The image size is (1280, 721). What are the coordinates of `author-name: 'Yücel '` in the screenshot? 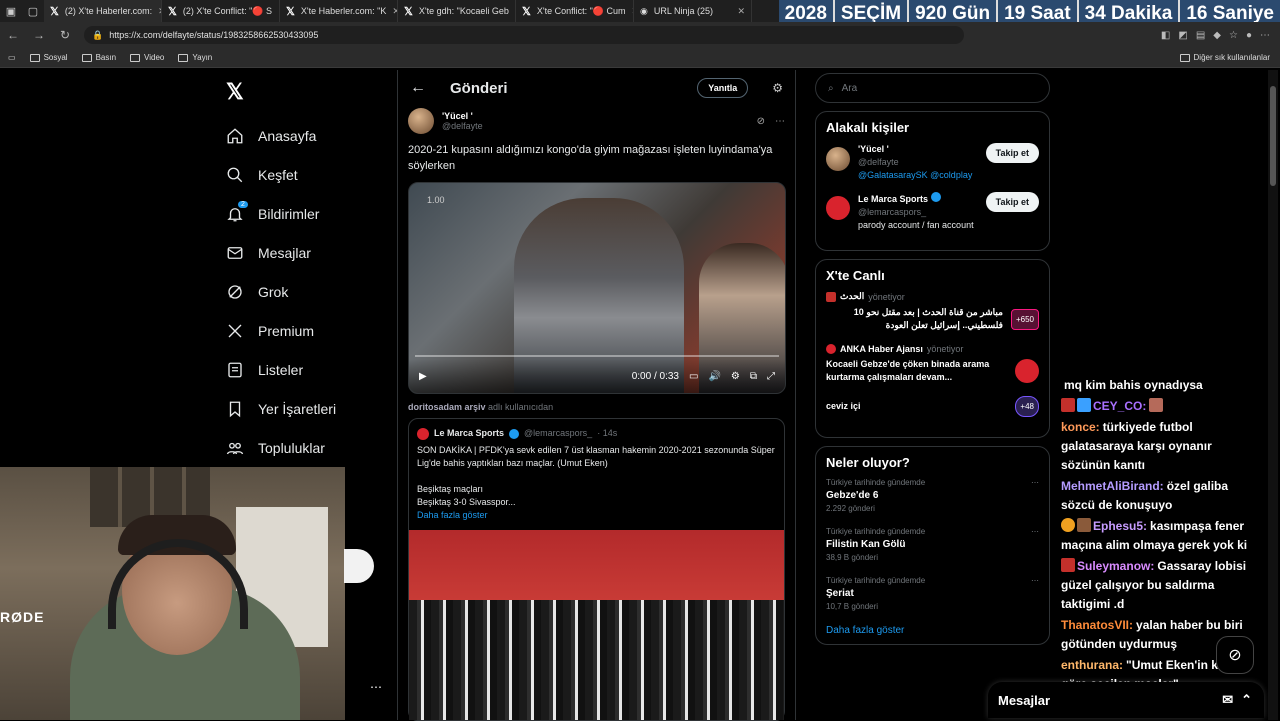 It's located at (462, 116).